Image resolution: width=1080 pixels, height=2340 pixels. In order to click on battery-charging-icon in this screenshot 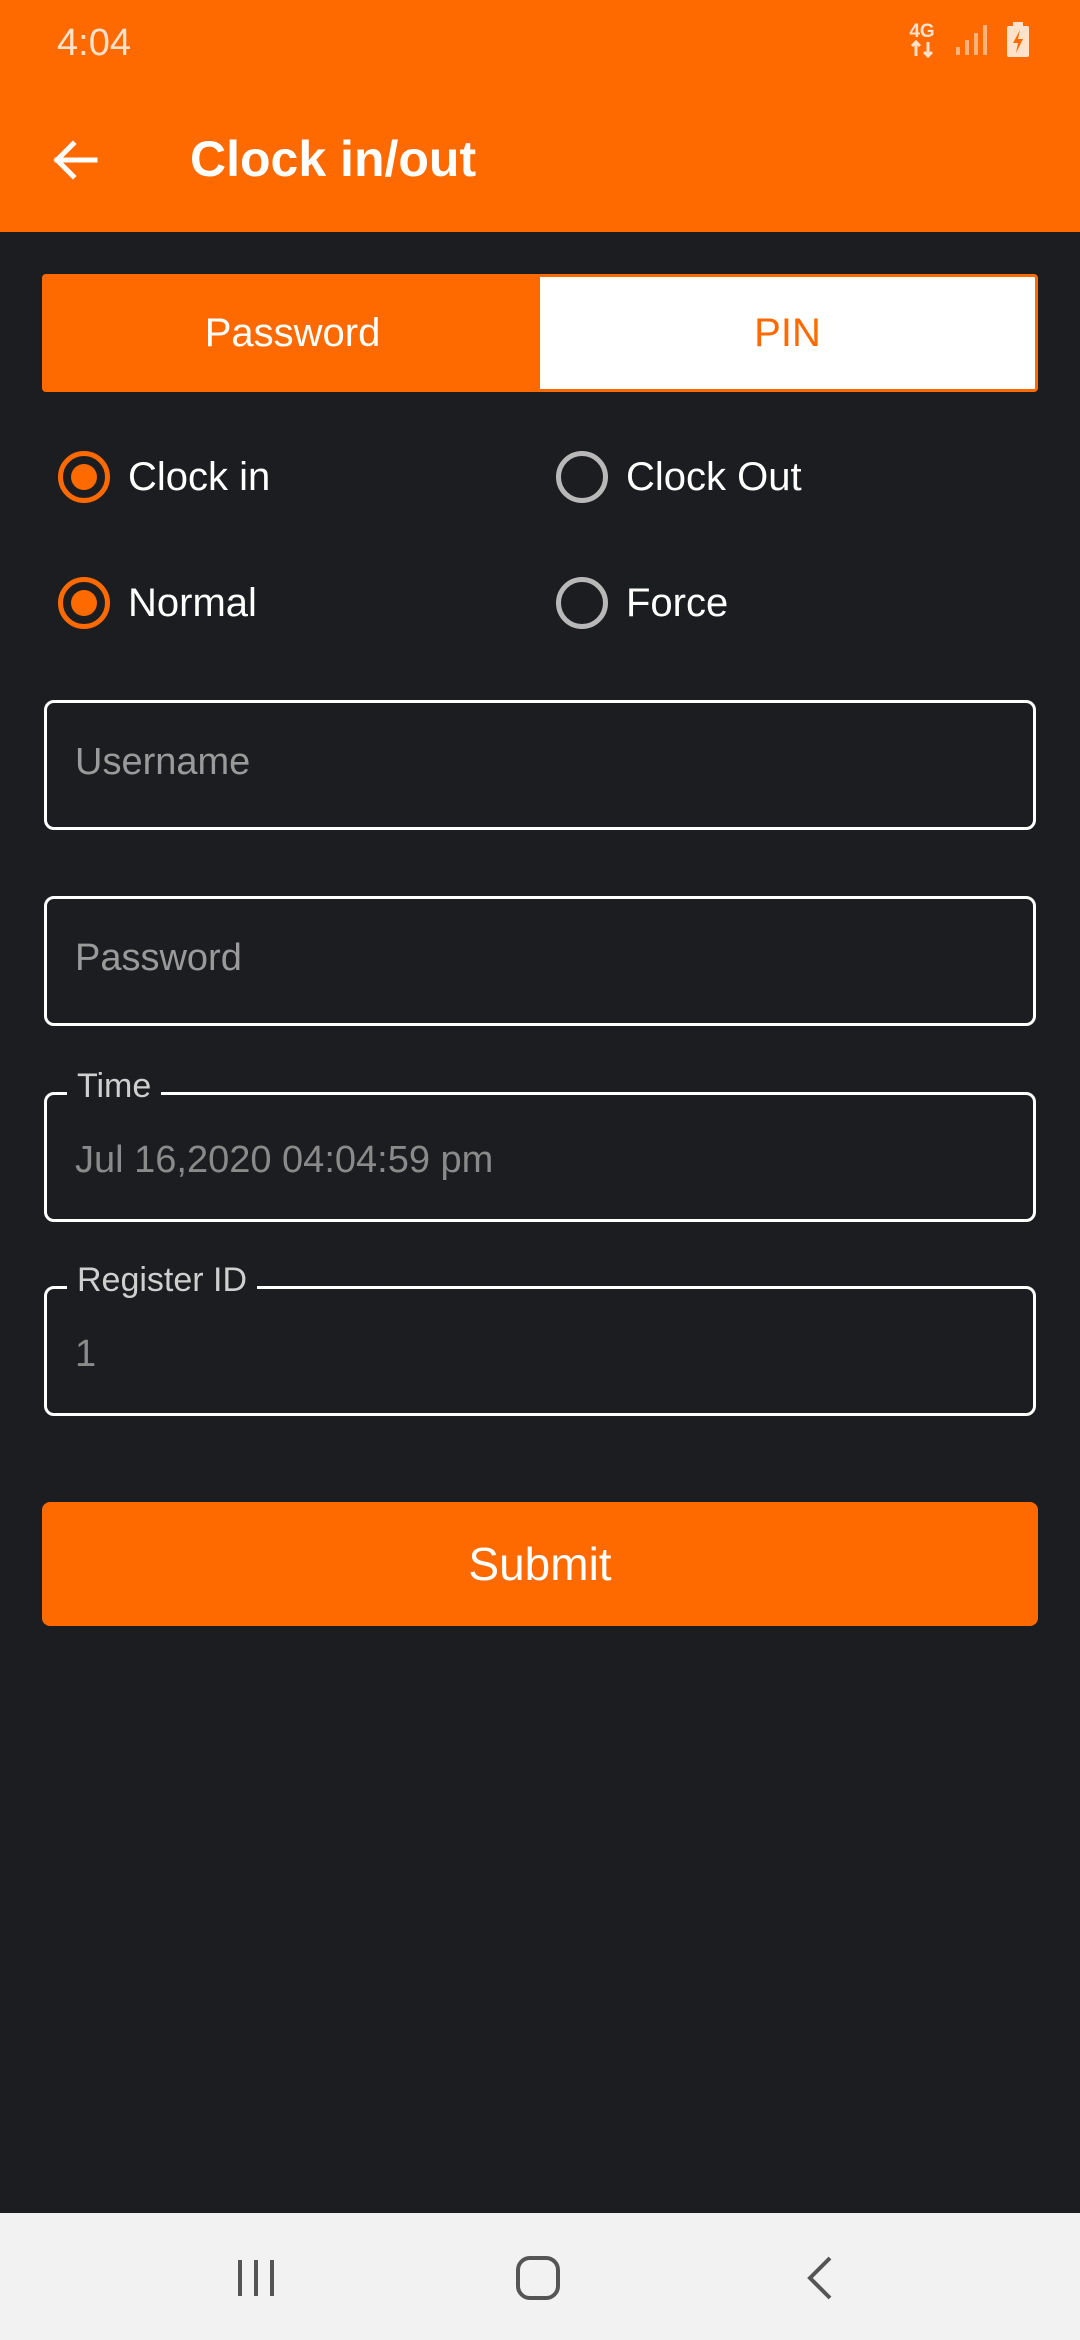, I will do `click(1018, 39)`.